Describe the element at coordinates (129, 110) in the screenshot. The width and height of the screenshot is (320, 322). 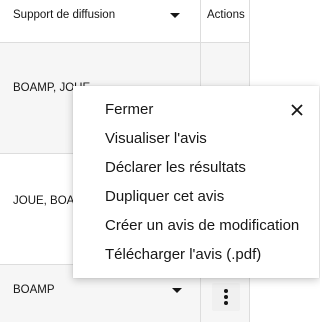
I see `menu-item-close: Fermer` at that location.